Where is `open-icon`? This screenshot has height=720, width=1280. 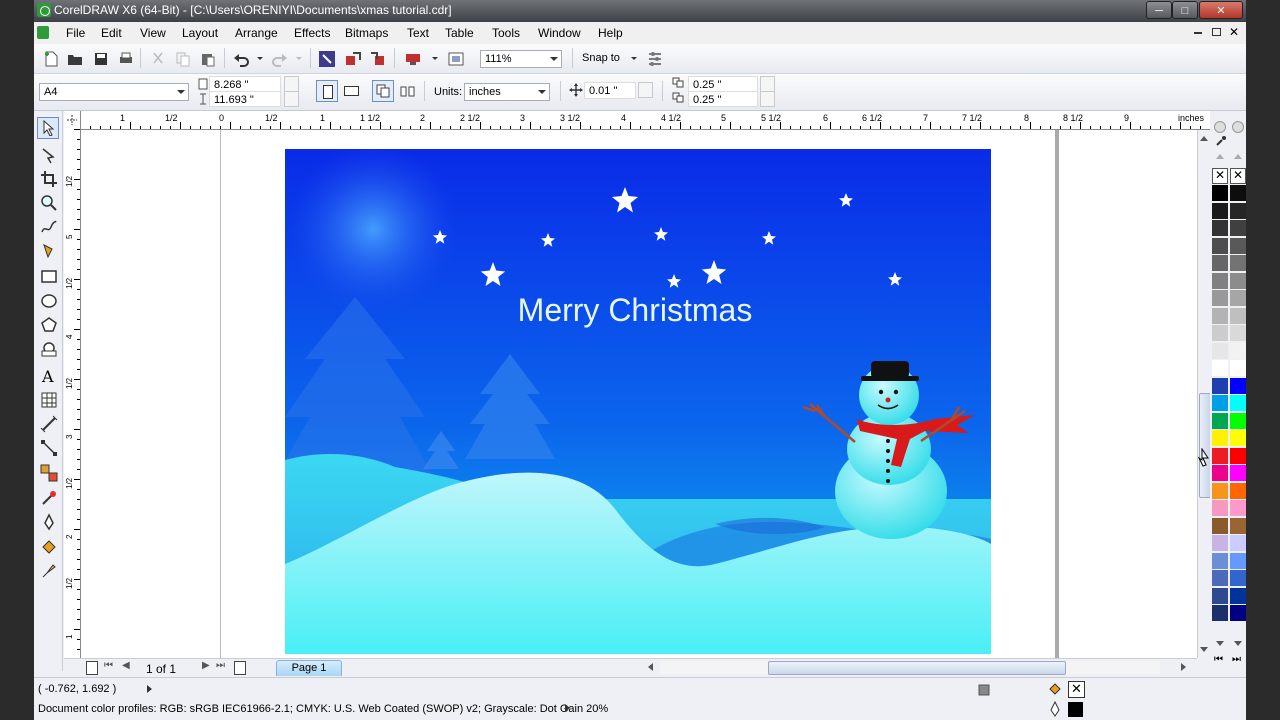 open-icon is located at coordinates (75, 59).